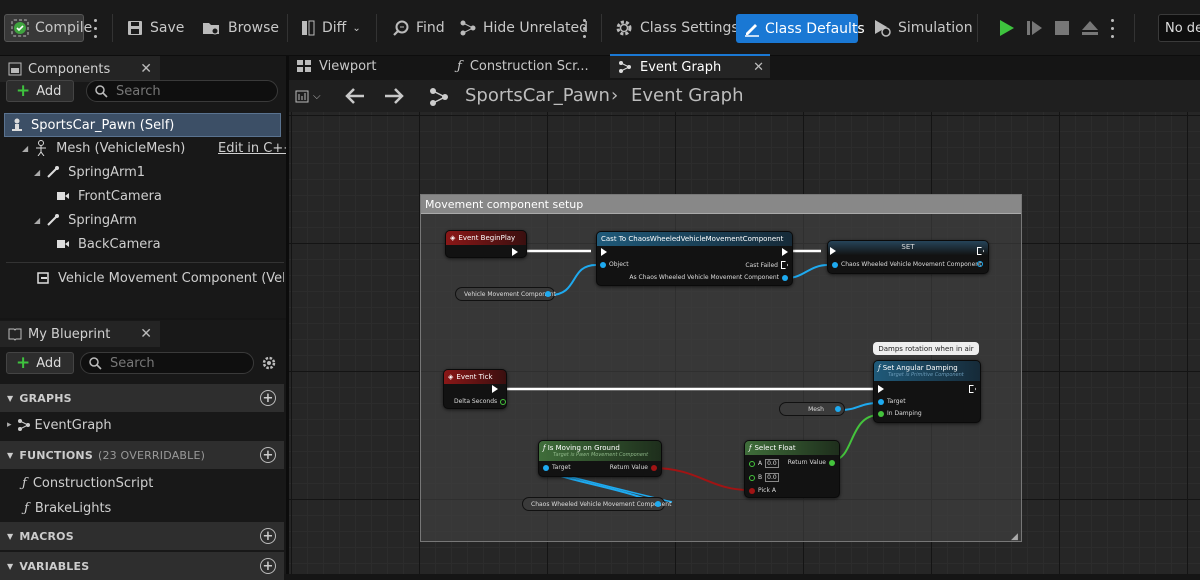  I want to click on var-chaos-wheeled-vmc: Chaos Wheeled Vehicle Movement Component, so click(596, 504).